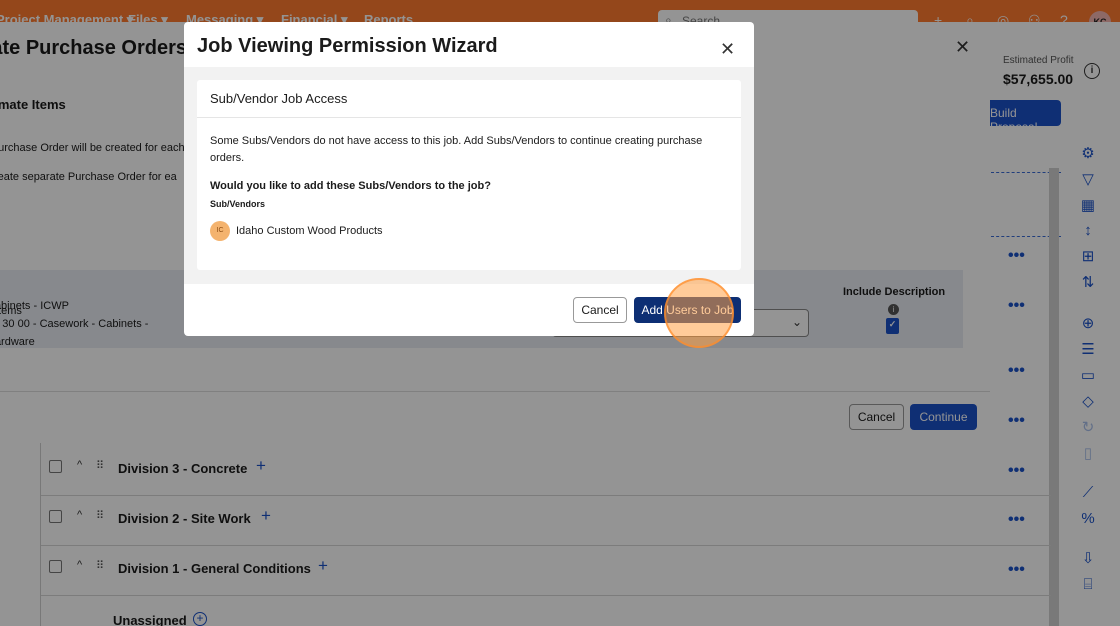 This screenshot has height=626, width=1120. I want to click on cancel-button: Cancel, so click(600, 310).